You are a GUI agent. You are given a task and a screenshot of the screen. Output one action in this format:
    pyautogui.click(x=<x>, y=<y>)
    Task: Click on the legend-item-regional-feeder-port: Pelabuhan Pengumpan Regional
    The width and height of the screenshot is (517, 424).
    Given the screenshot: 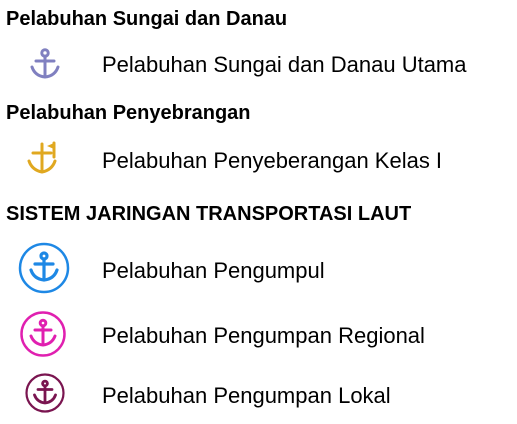 What is the action you would take?
    pyautogui.click(x=263, y=335)
    